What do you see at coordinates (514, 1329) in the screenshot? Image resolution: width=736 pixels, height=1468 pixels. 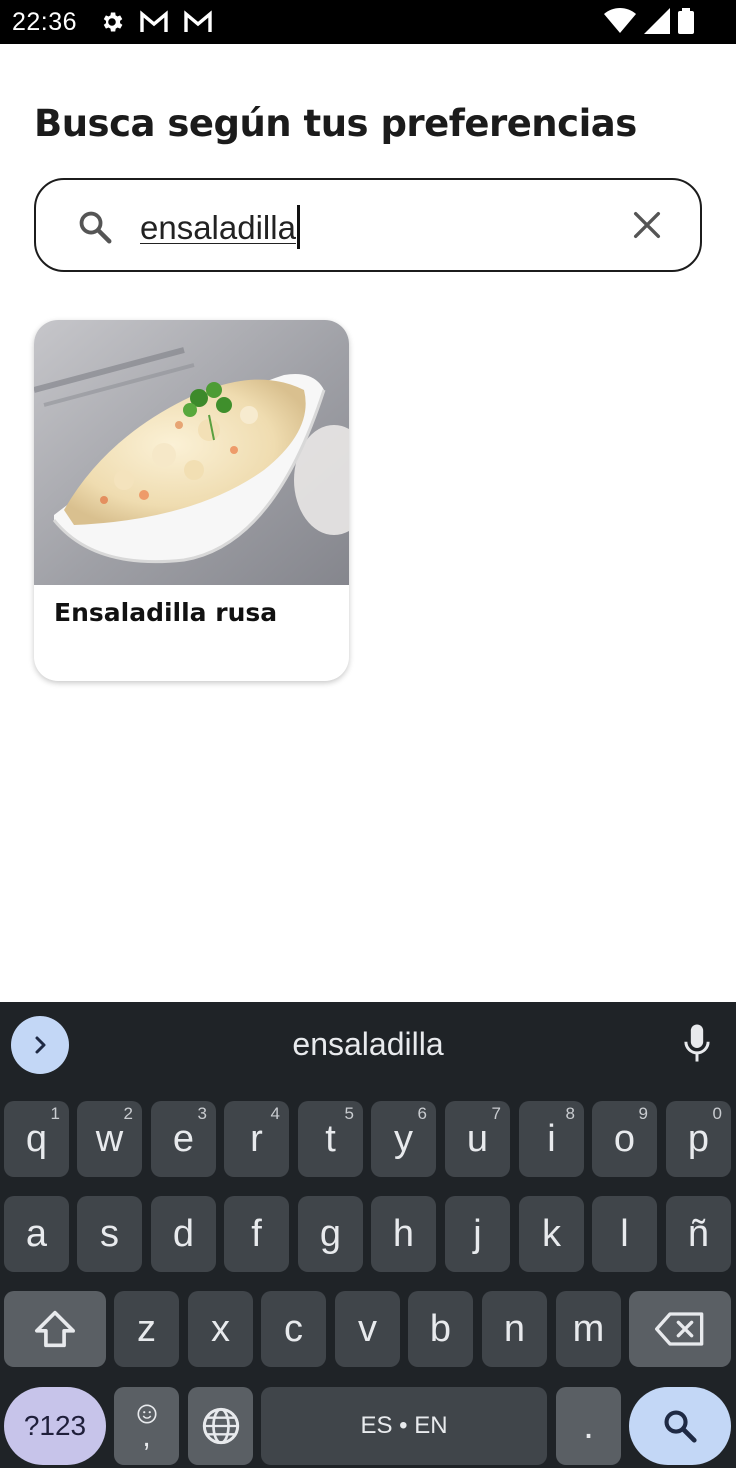 I see `key-n: n` at bounding box center [514, 1329].